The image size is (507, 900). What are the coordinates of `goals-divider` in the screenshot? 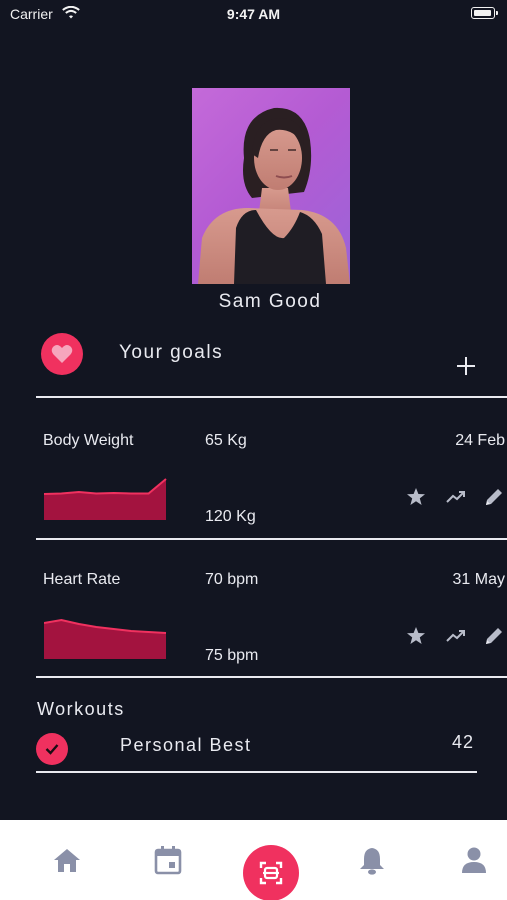 It's located at (271, 397).